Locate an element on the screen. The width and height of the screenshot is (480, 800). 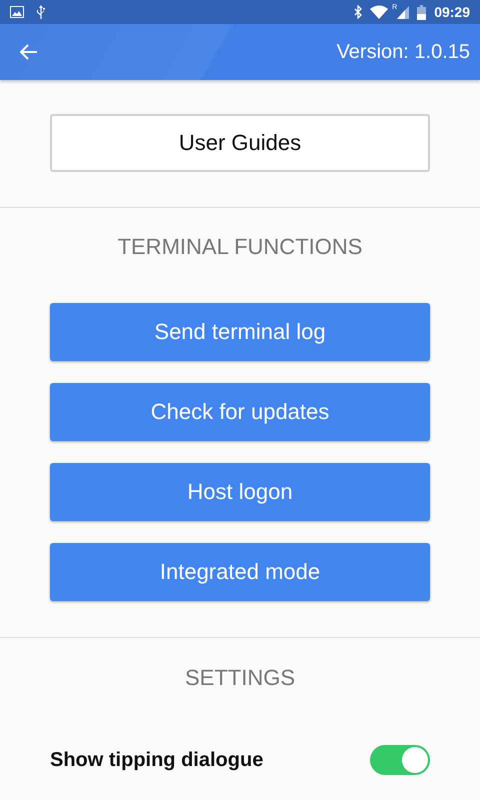
action-button: Integrated mode is located at coordinates (240, 572).